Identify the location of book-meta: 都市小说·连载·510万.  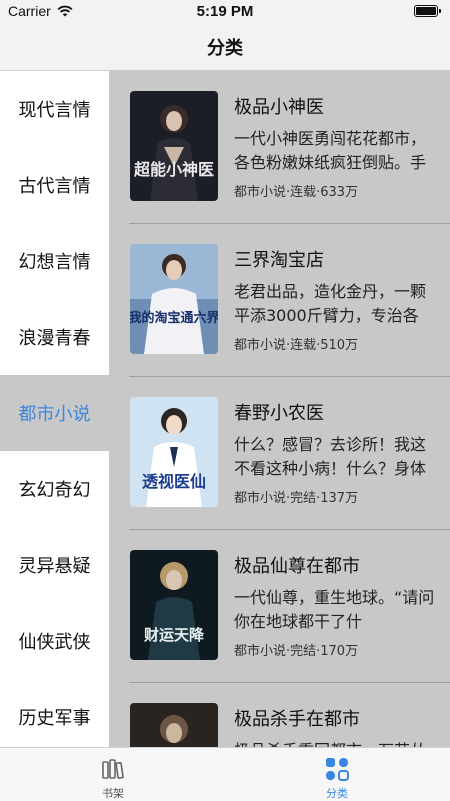
(296, 345).